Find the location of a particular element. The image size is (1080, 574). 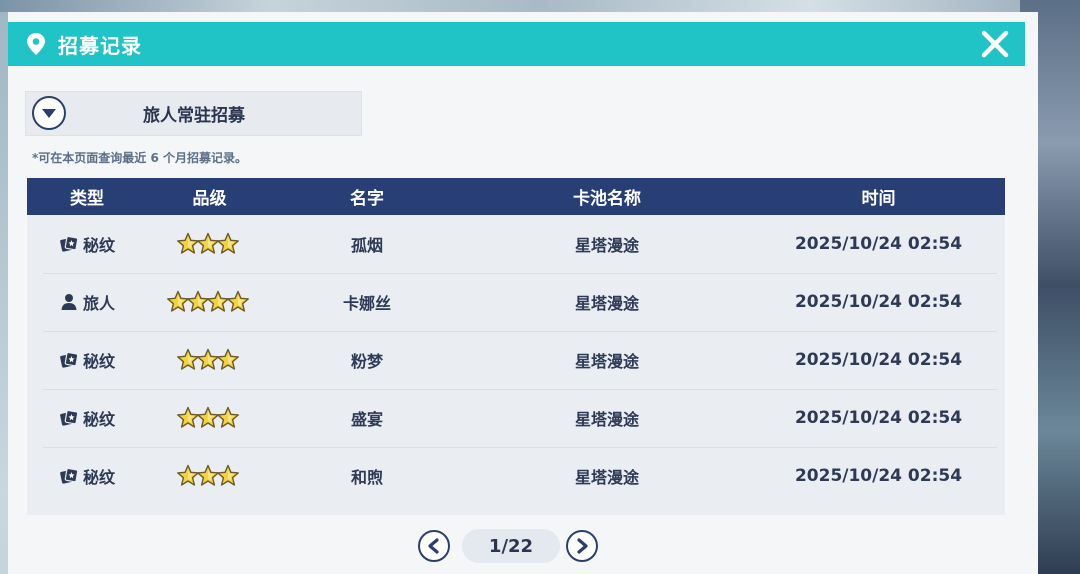

table-header: 类型 品级 名字 卡池名称 时间 is located at coordinates (516, 196).